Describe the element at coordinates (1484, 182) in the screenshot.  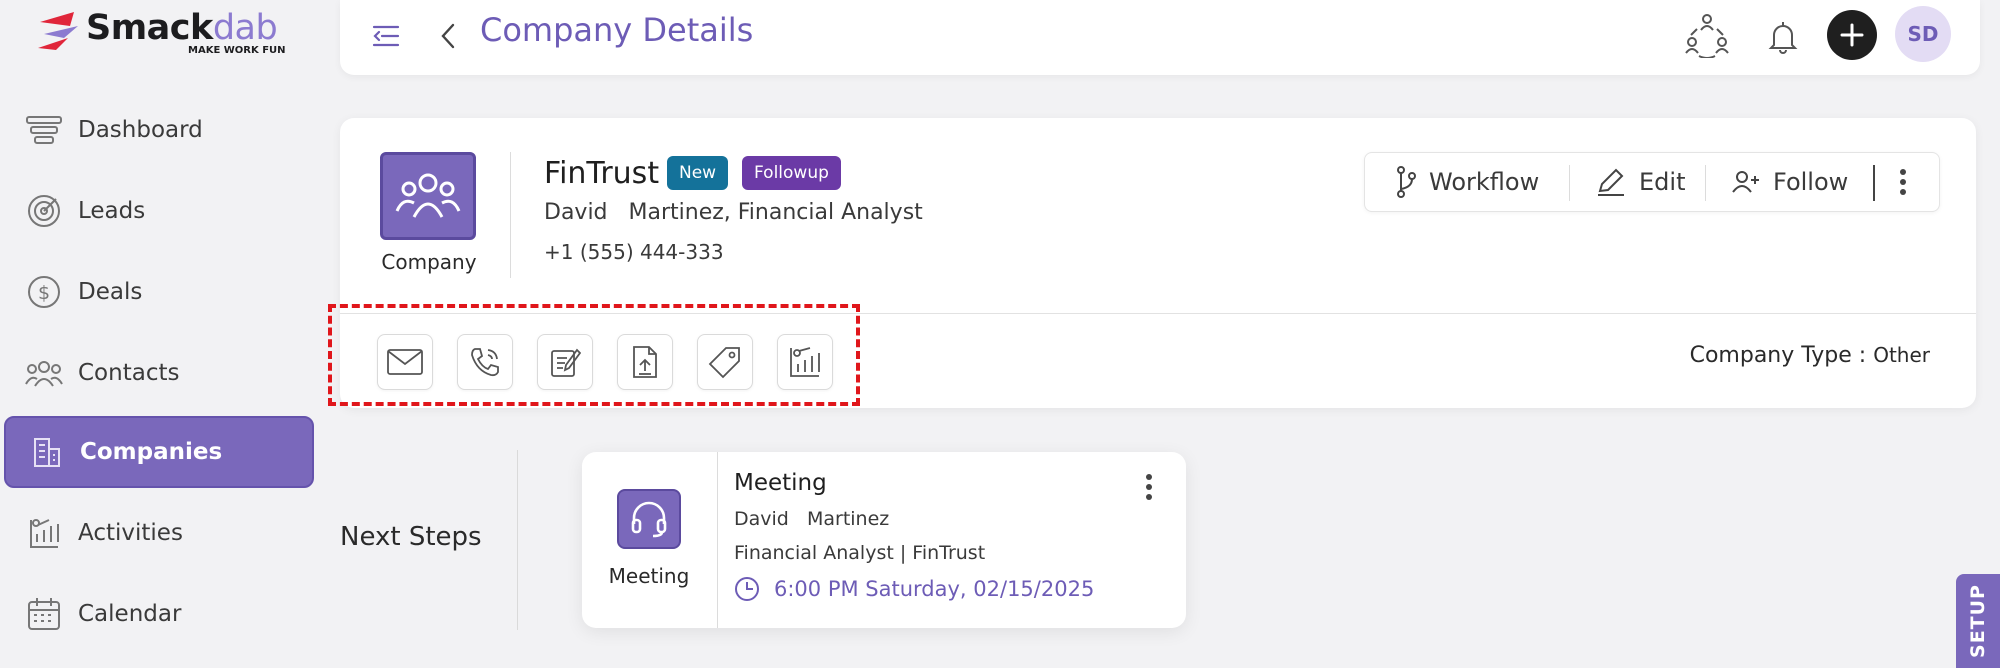
I see `workflow-label: Workflow` at that location.